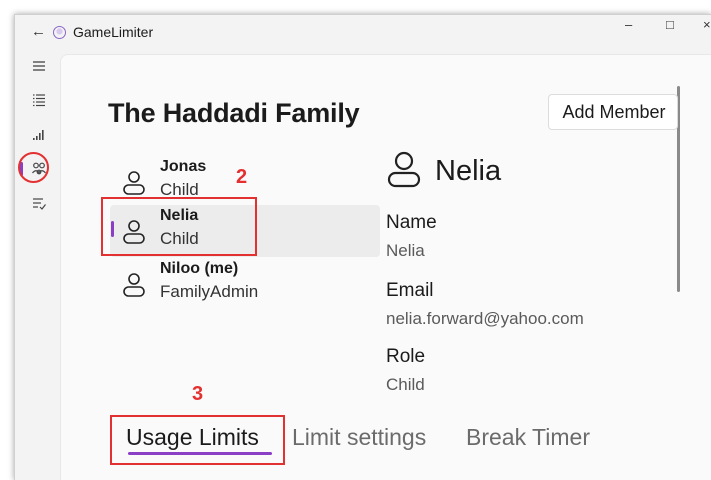 This screenshot has height=480, width=711. Describe the element at coordinates (41, 205) in the screenshot. I see `checklist-icon` at that location.